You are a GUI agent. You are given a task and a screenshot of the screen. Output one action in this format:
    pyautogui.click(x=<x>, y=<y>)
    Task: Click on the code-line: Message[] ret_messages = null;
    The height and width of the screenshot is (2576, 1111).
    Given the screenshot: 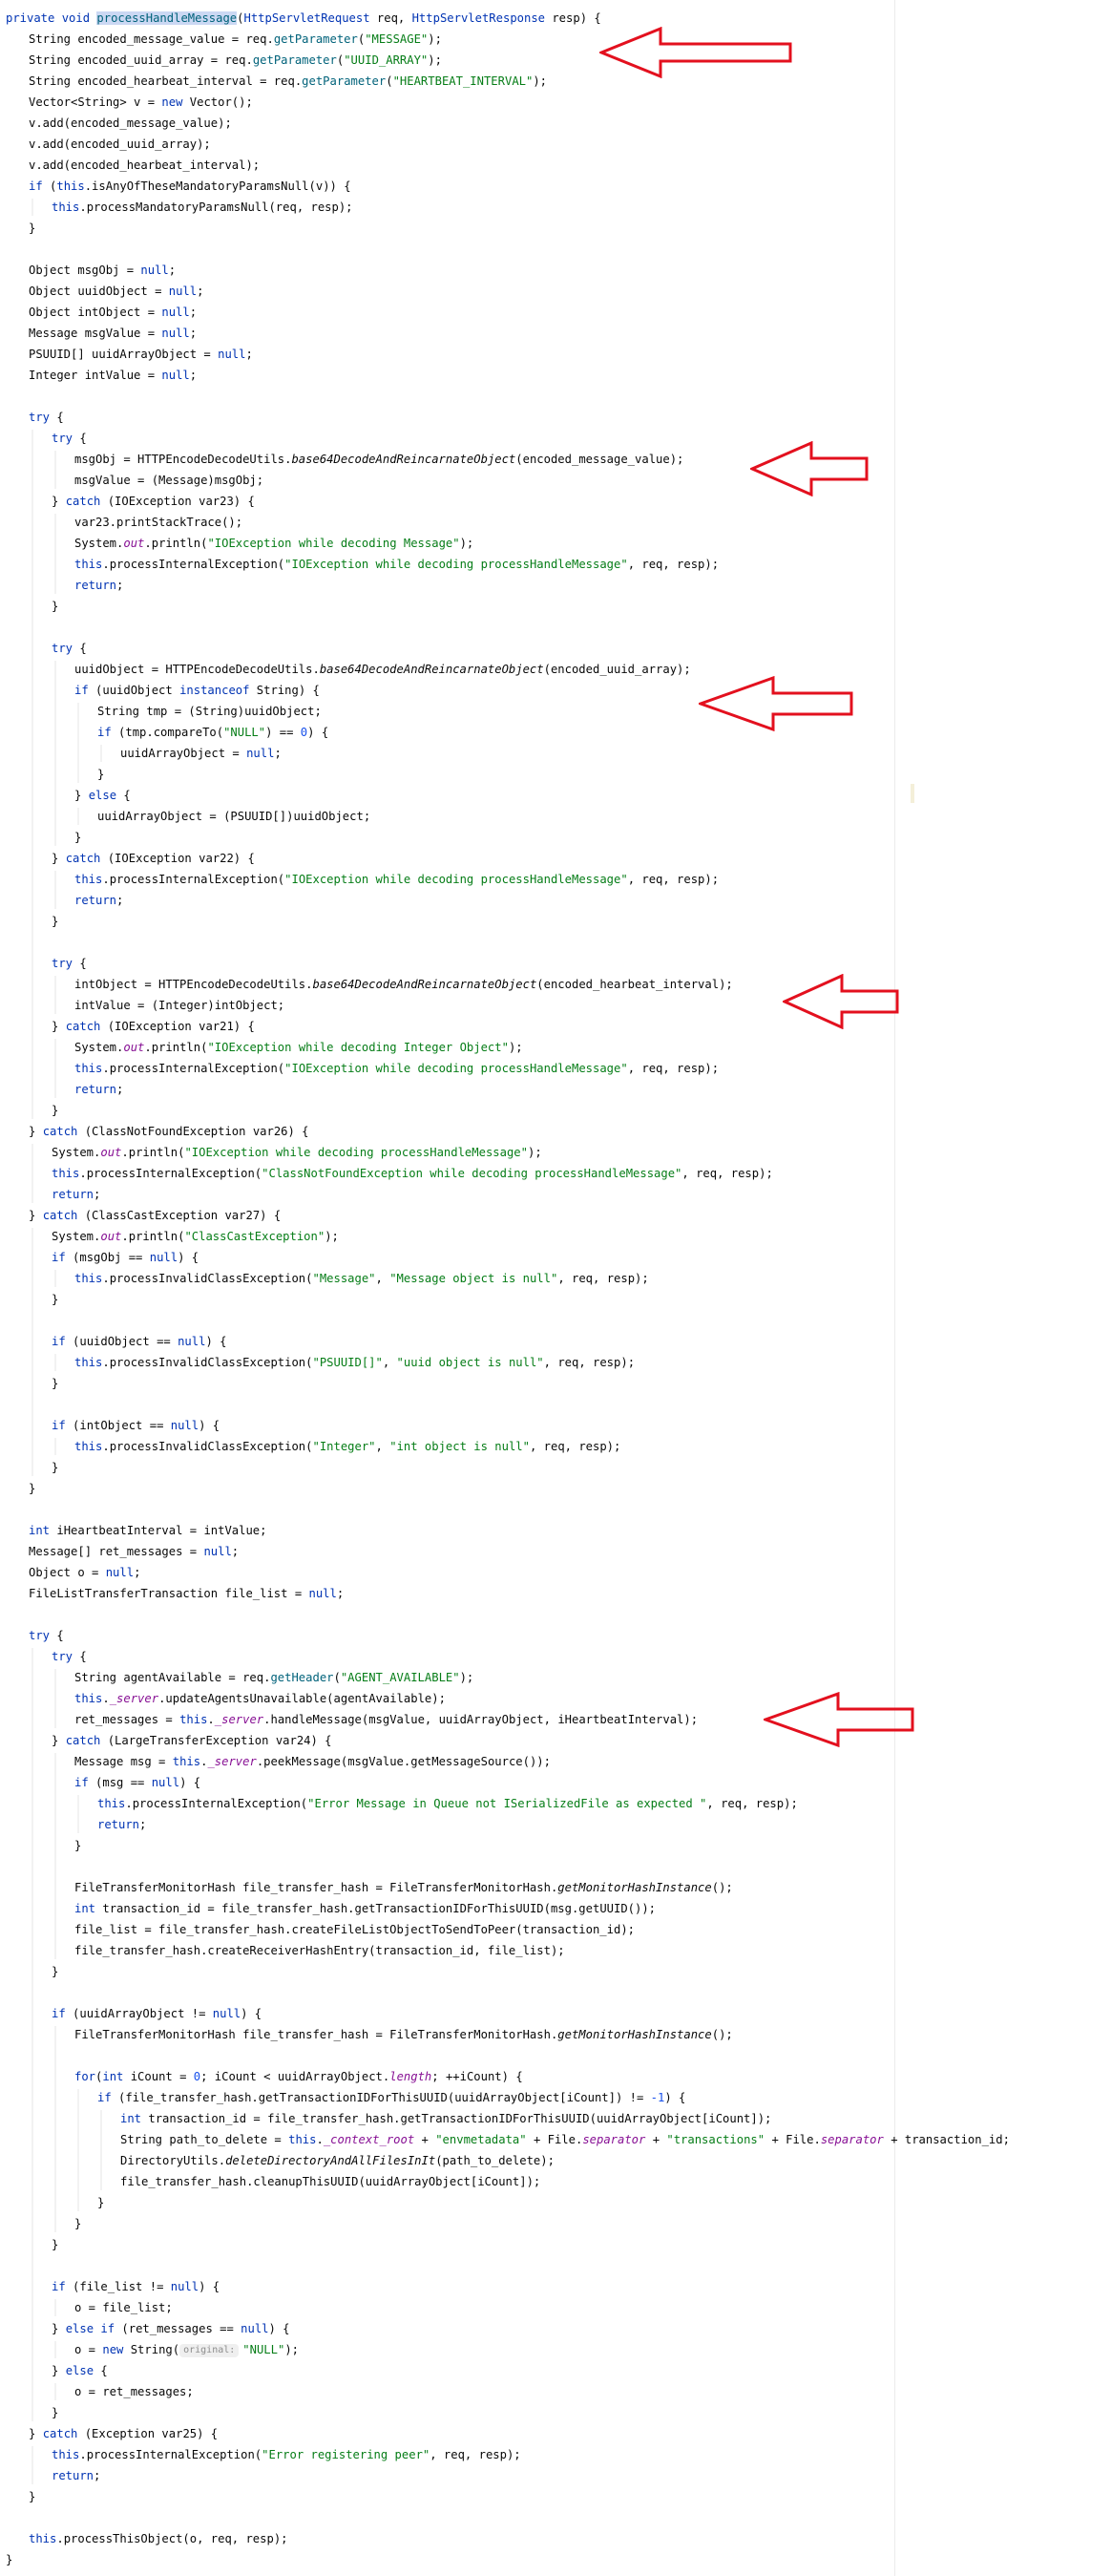 What is the action you would take?
    pyautogui.click(x=555, y=1551)
    